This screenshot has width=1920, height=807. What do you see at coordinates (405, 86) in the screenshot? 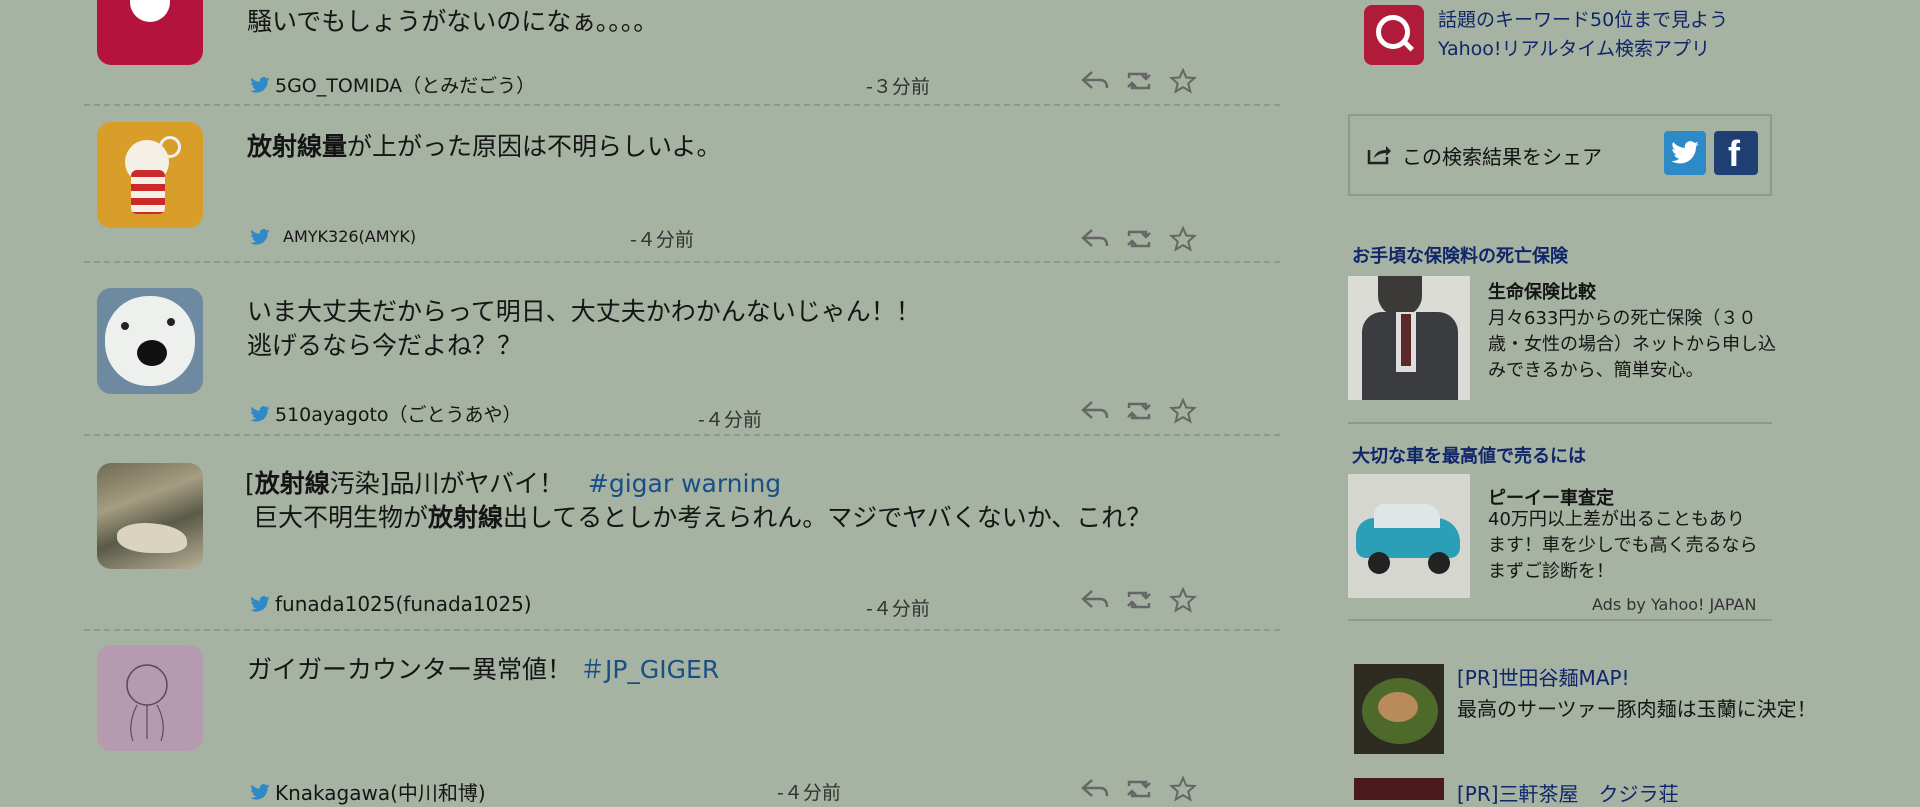
I see `username-label: 5GO_TOMIDA（とみだごう）` at bounding box center [405, 86].